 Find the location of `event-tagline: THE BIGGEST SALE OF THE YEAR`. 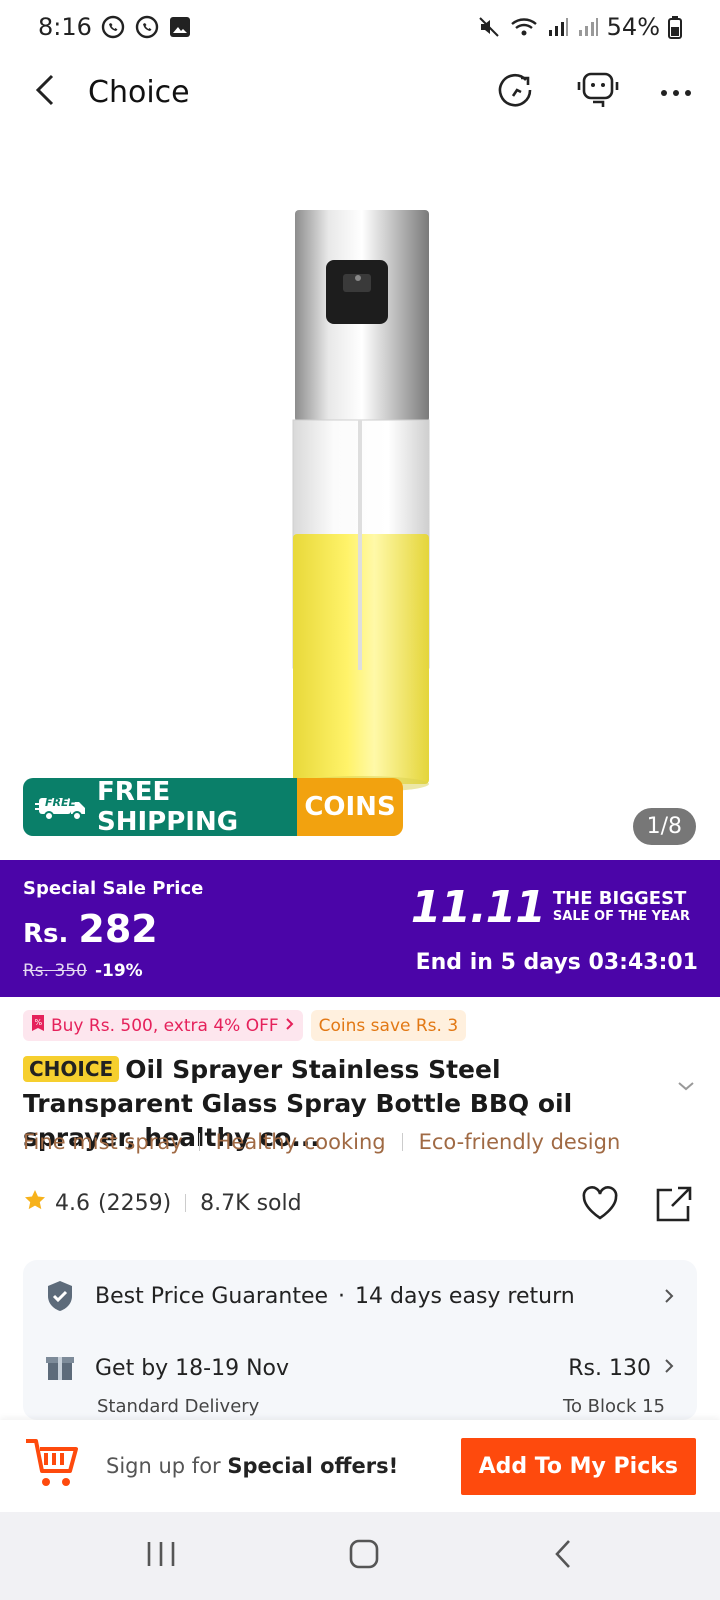

event-tagline: THE BIGGEST SALE OF THE YEAR is located at coordinates (621, 906).